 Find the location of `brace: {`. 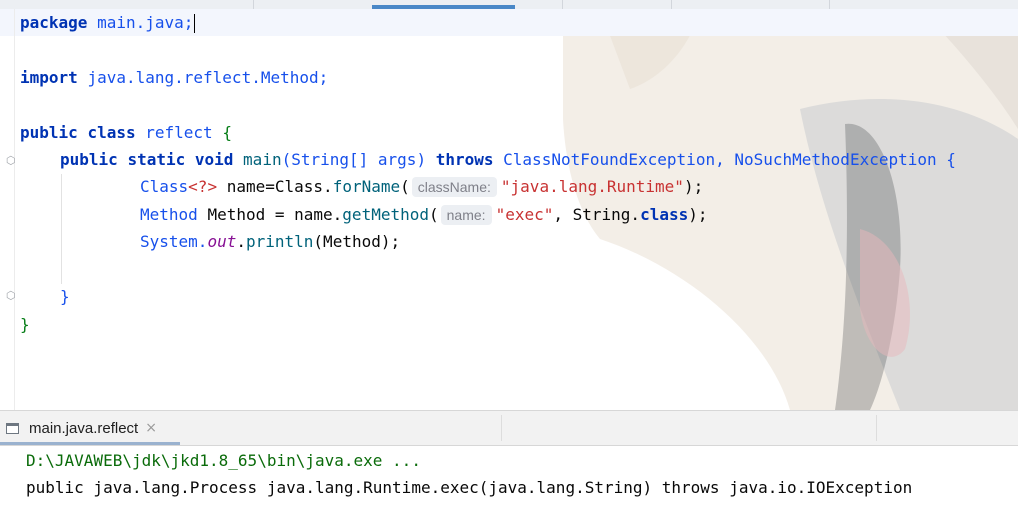

brace: { is located at coordinates (227, 132).